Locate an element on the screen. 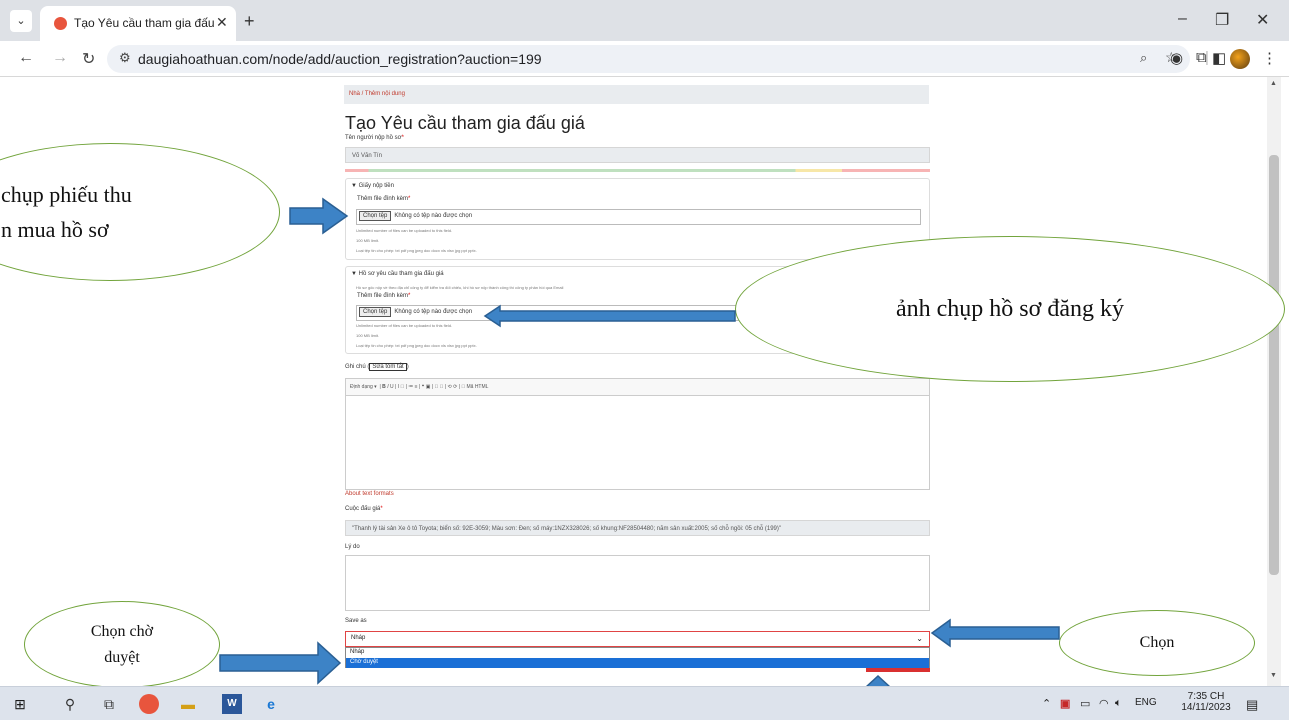 Image resolution: width=1289 pixels, height=720 pixels. notification-icon: ▤ is located at coordinates (1252, 705).